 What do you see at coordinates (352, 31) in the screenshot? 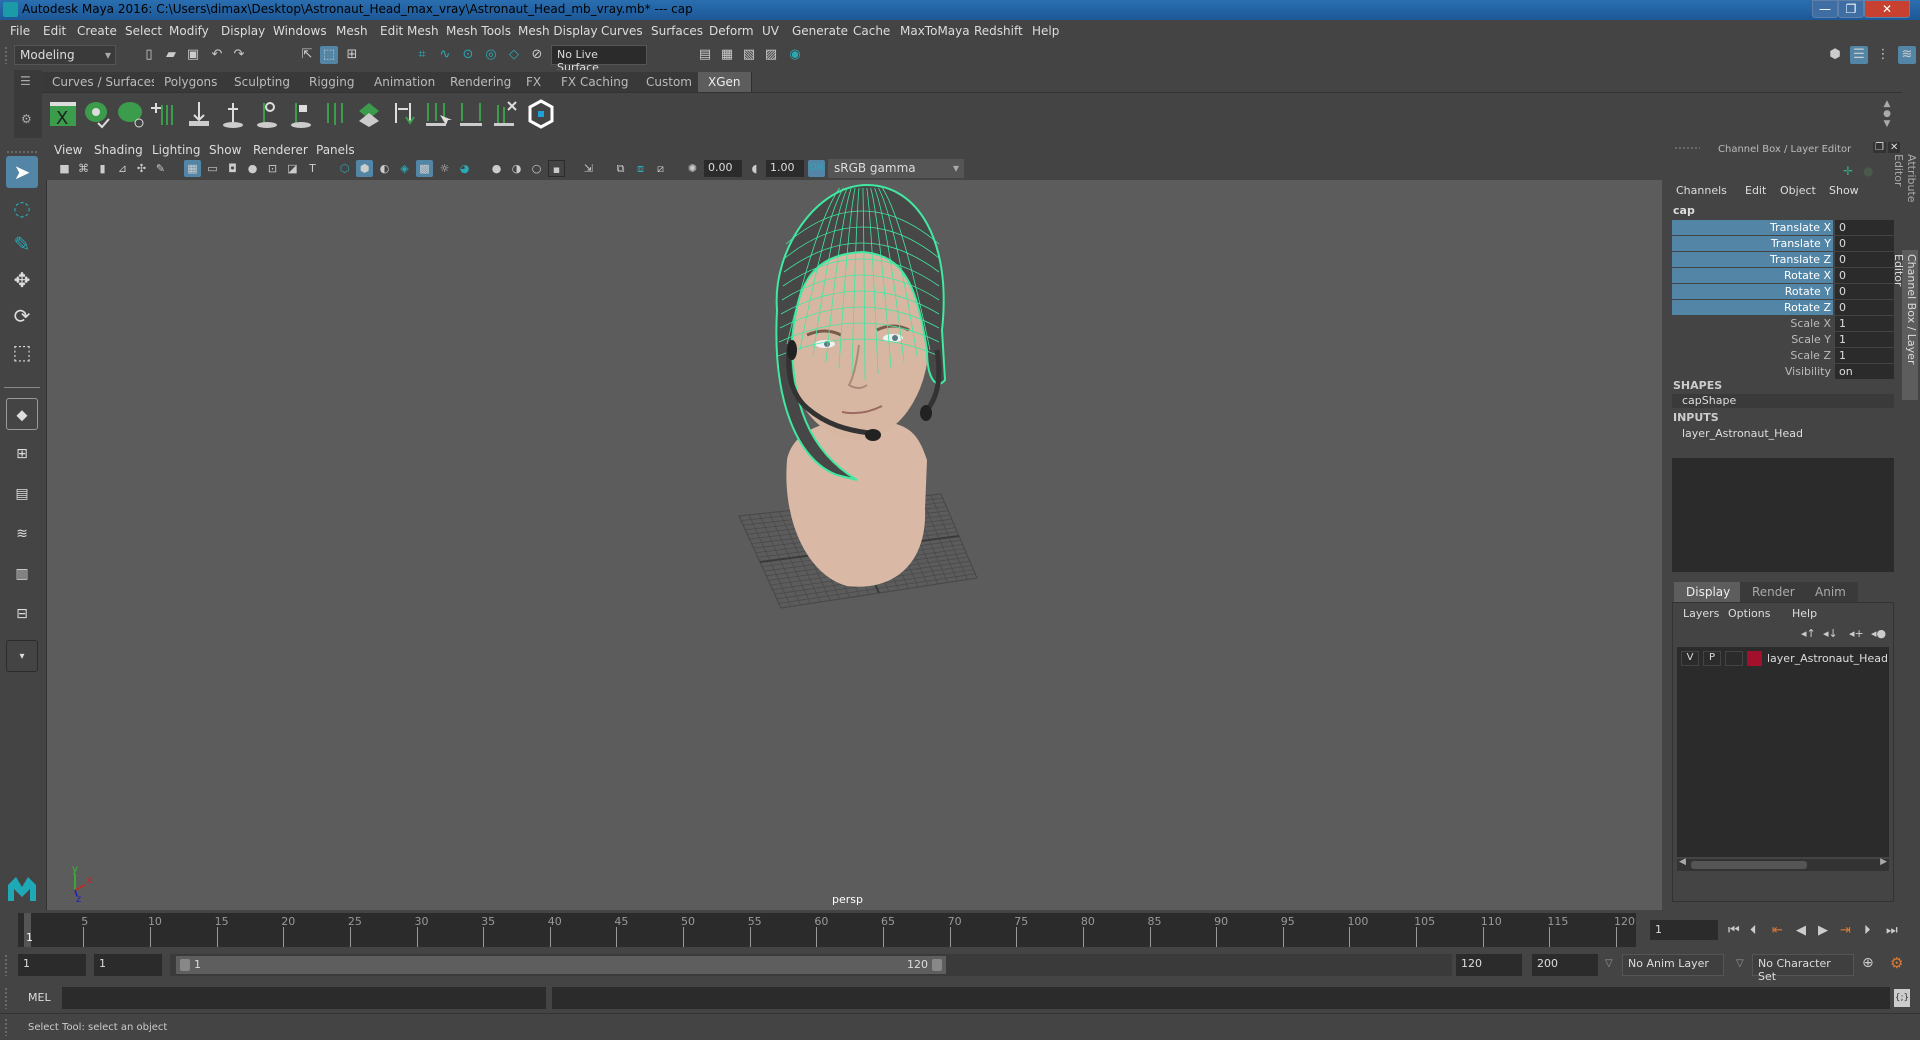
I see `menu-mesh: Mesh` at bounding box center [352, 31].